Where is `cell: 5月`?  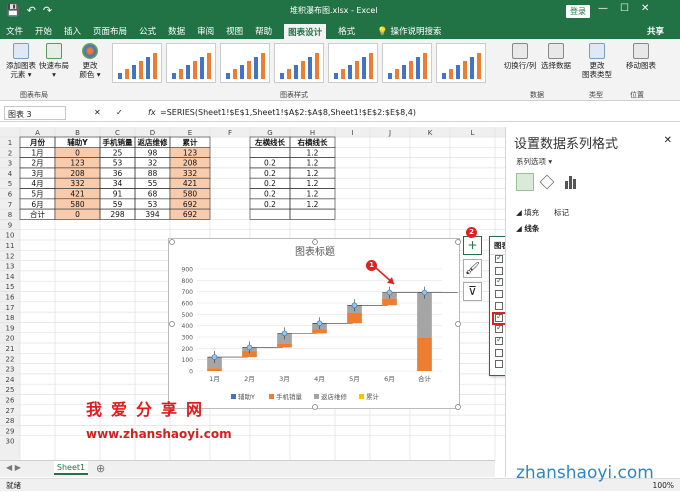
cell: 5月 is located at coordinates (37, 194).